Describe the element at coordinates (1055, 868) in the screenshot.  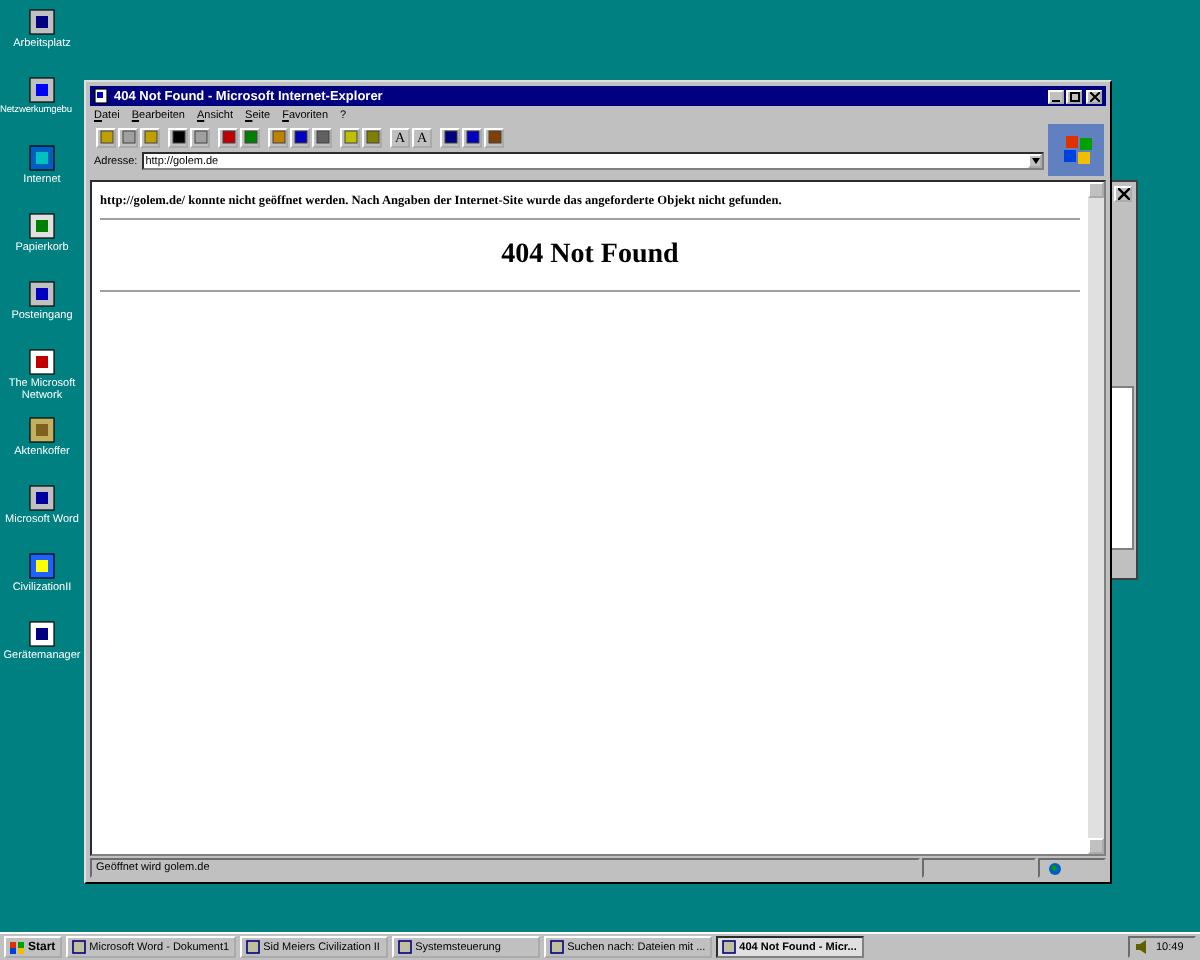
I see `globe-icon` at that location.